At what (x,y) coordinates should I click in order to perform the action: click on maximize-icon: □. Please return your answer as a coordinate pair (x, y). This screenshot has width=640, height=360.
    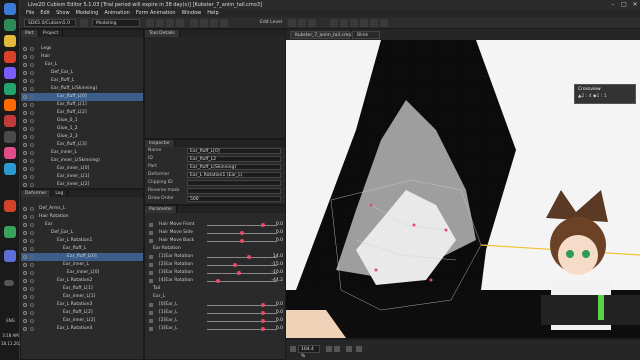
    Looking at the image, I should click on (624, 4).